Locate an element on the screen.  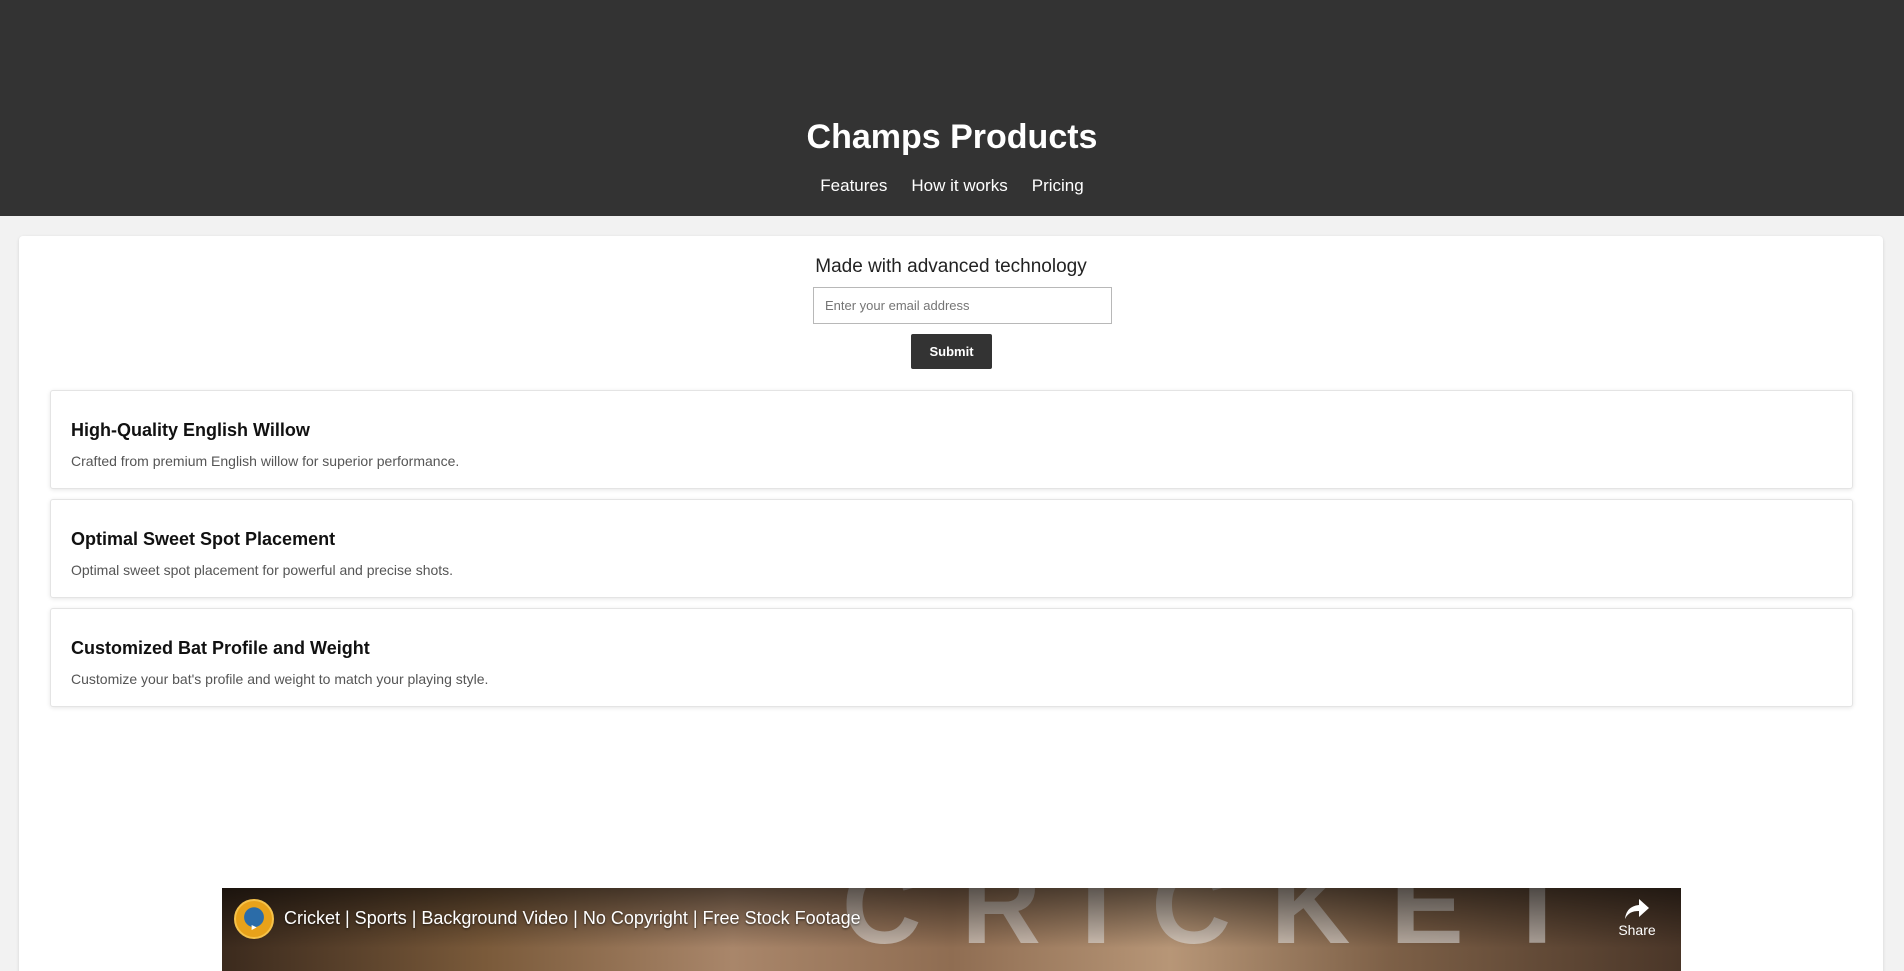
nav-link-how-it-works: How it works is located at coordinates (959, 186).